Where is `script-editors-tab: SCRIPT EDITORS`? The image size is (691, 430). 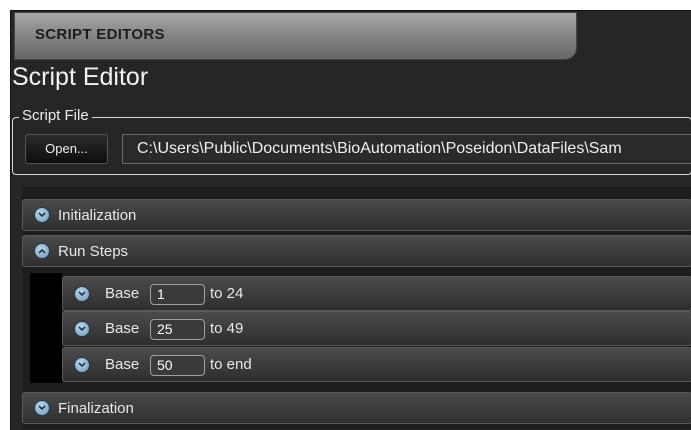 script-editors-tab: SCRIPT EDITORS is located at coordinates (295, 36).